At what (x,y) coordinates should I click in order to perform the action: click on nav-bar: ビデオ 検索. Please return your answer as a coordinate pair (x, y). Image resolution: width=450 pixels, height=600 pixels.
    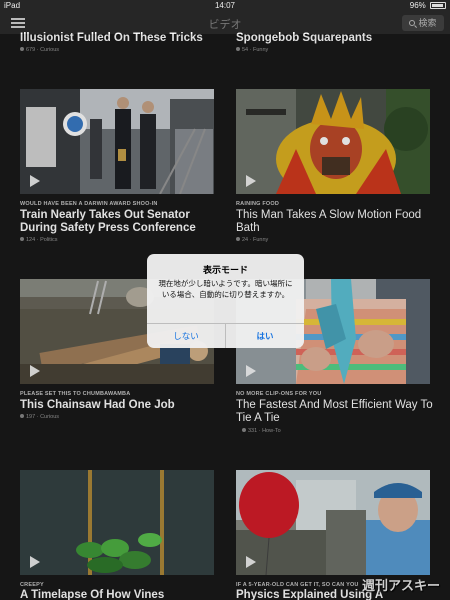
    Looking at the image, I should click on (225, 23).